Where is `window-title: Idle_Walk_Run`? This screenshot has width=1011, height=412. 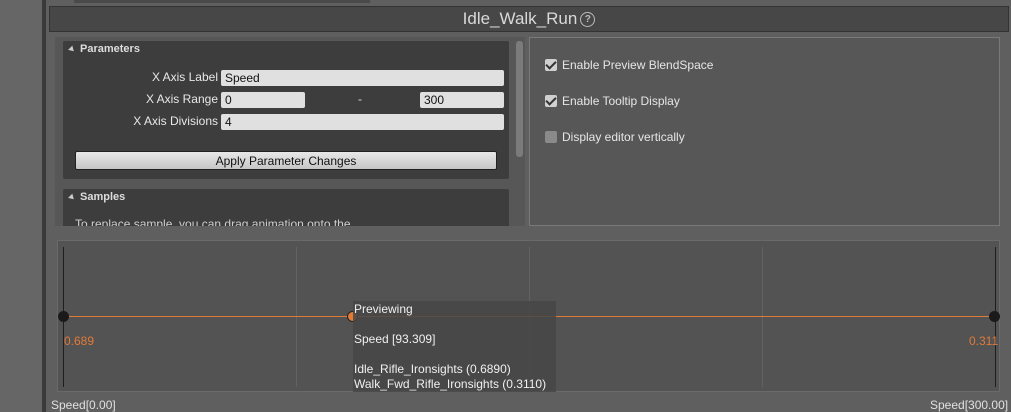 window-title: Idle_Walk_Run is located at coordinates (520, 18).